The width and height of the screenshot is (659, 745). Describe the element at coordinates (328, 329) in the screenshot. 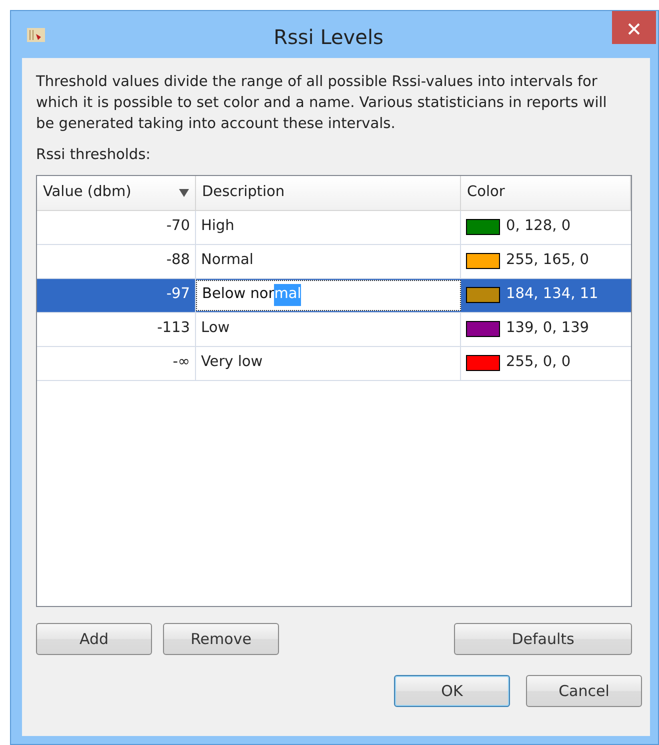

I see `table-cell: Low` at that location.